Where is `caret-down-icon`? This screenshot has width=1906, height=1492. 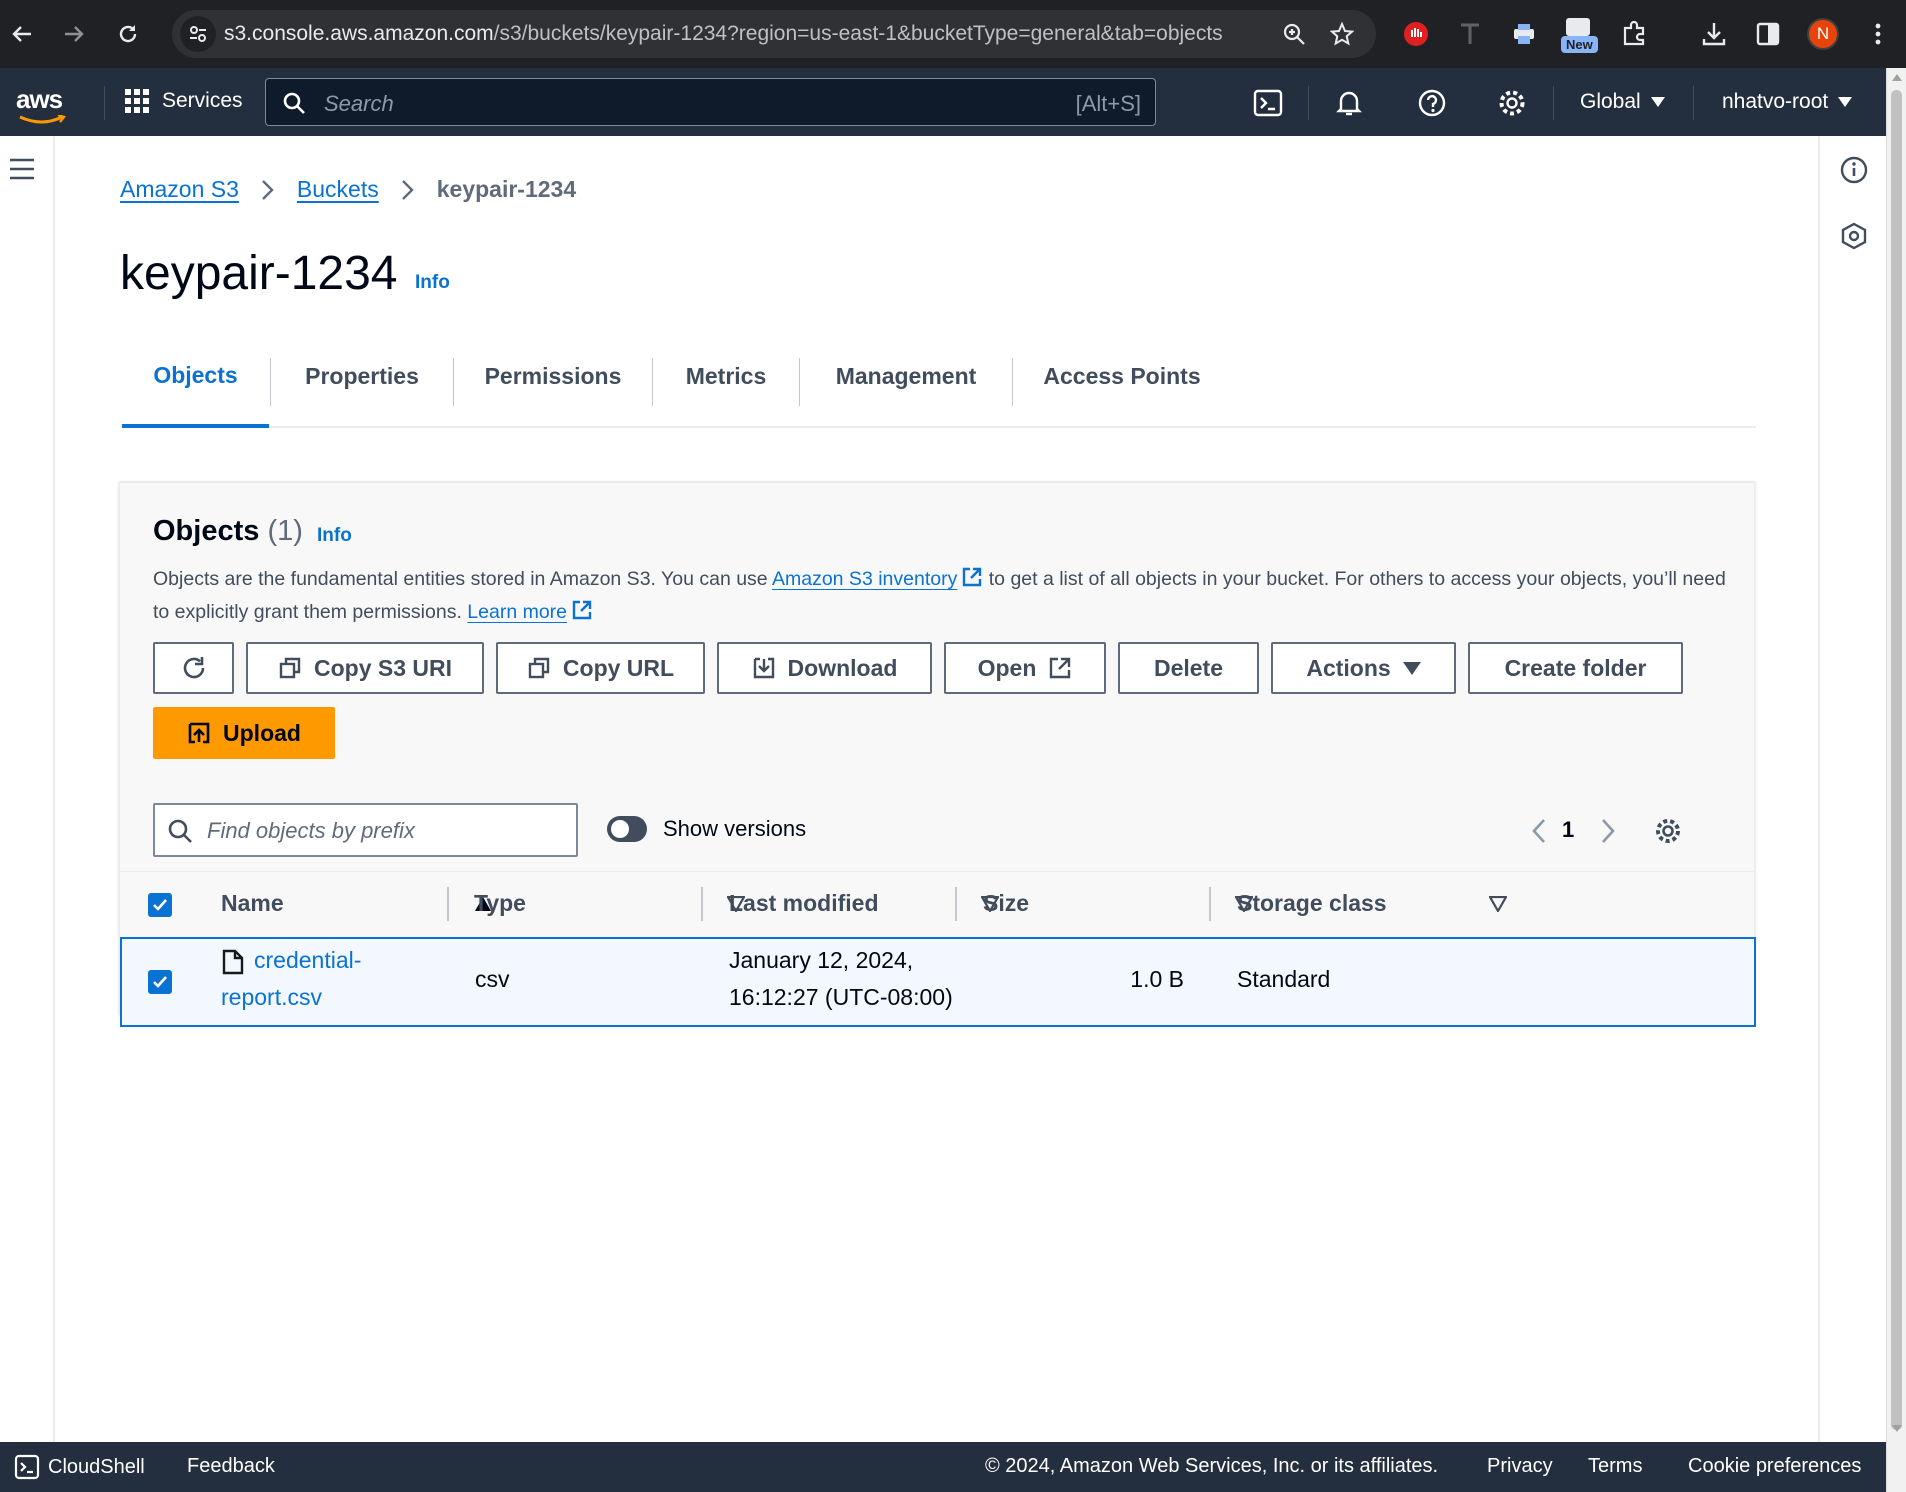 caret-down-icon is located at coordinates (1411, 668).